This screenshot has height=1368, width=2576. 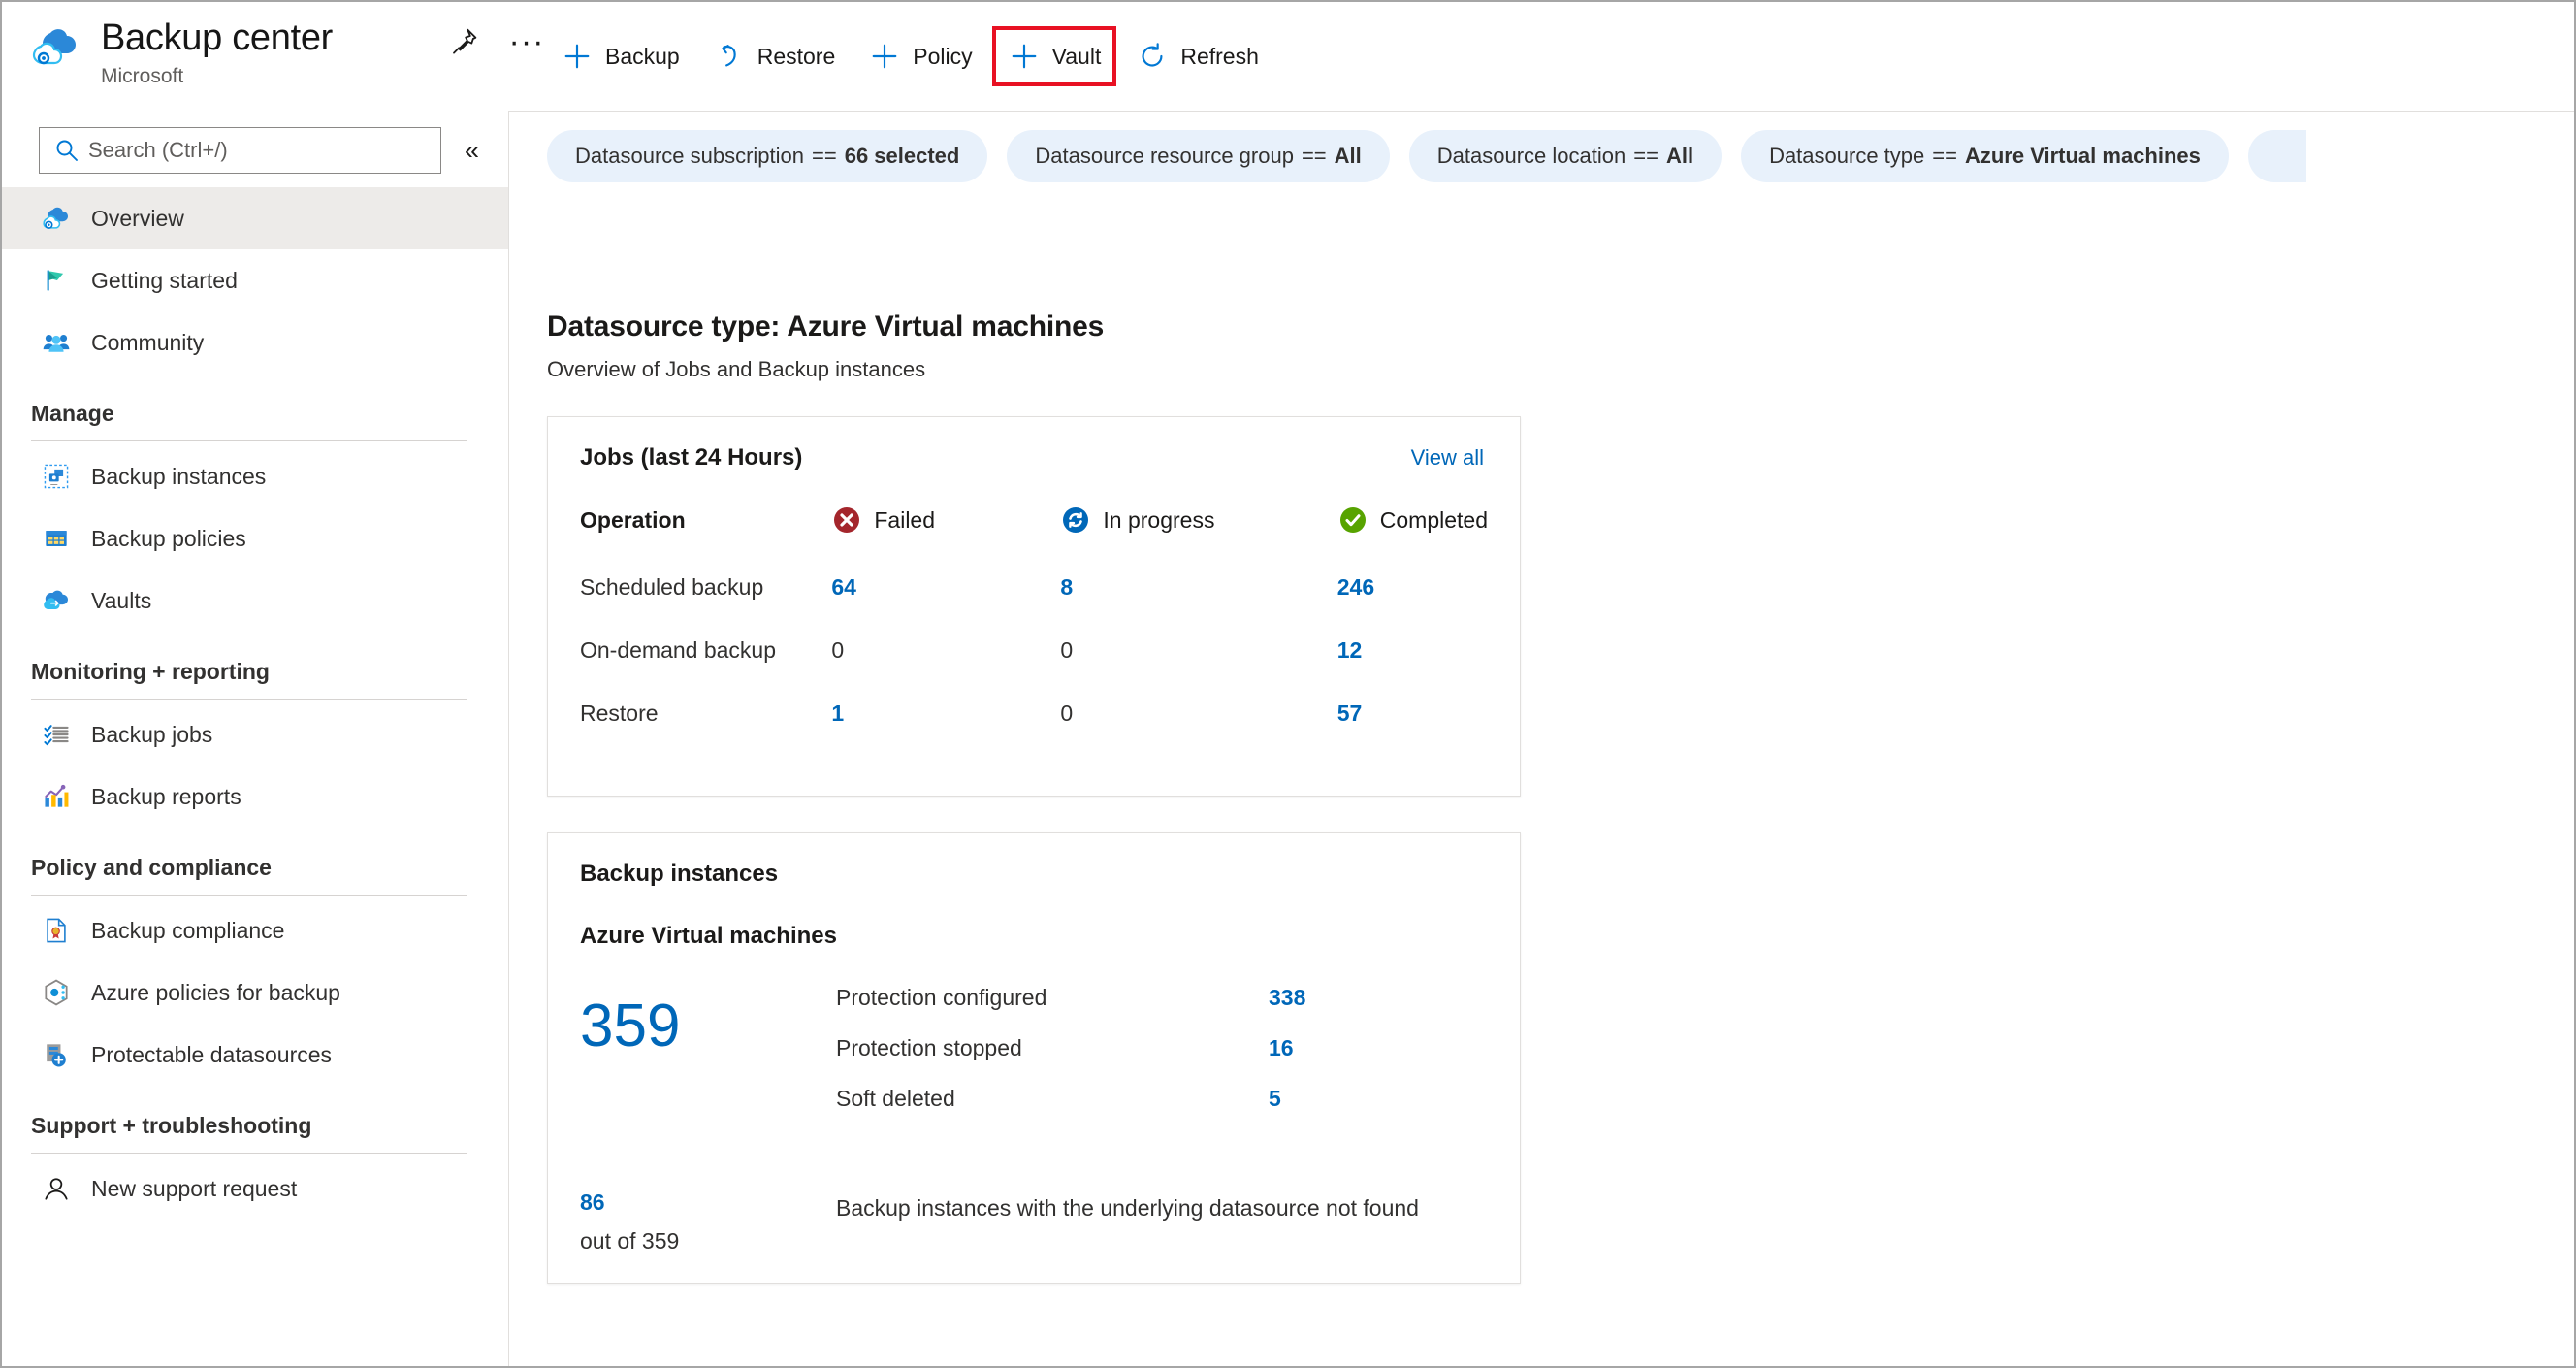 What do you see at coordinates (255, 930) in the screenshot?
I see `sidebar-item-backup-compliance: Backup compliance` at bounding box center [255, 930].